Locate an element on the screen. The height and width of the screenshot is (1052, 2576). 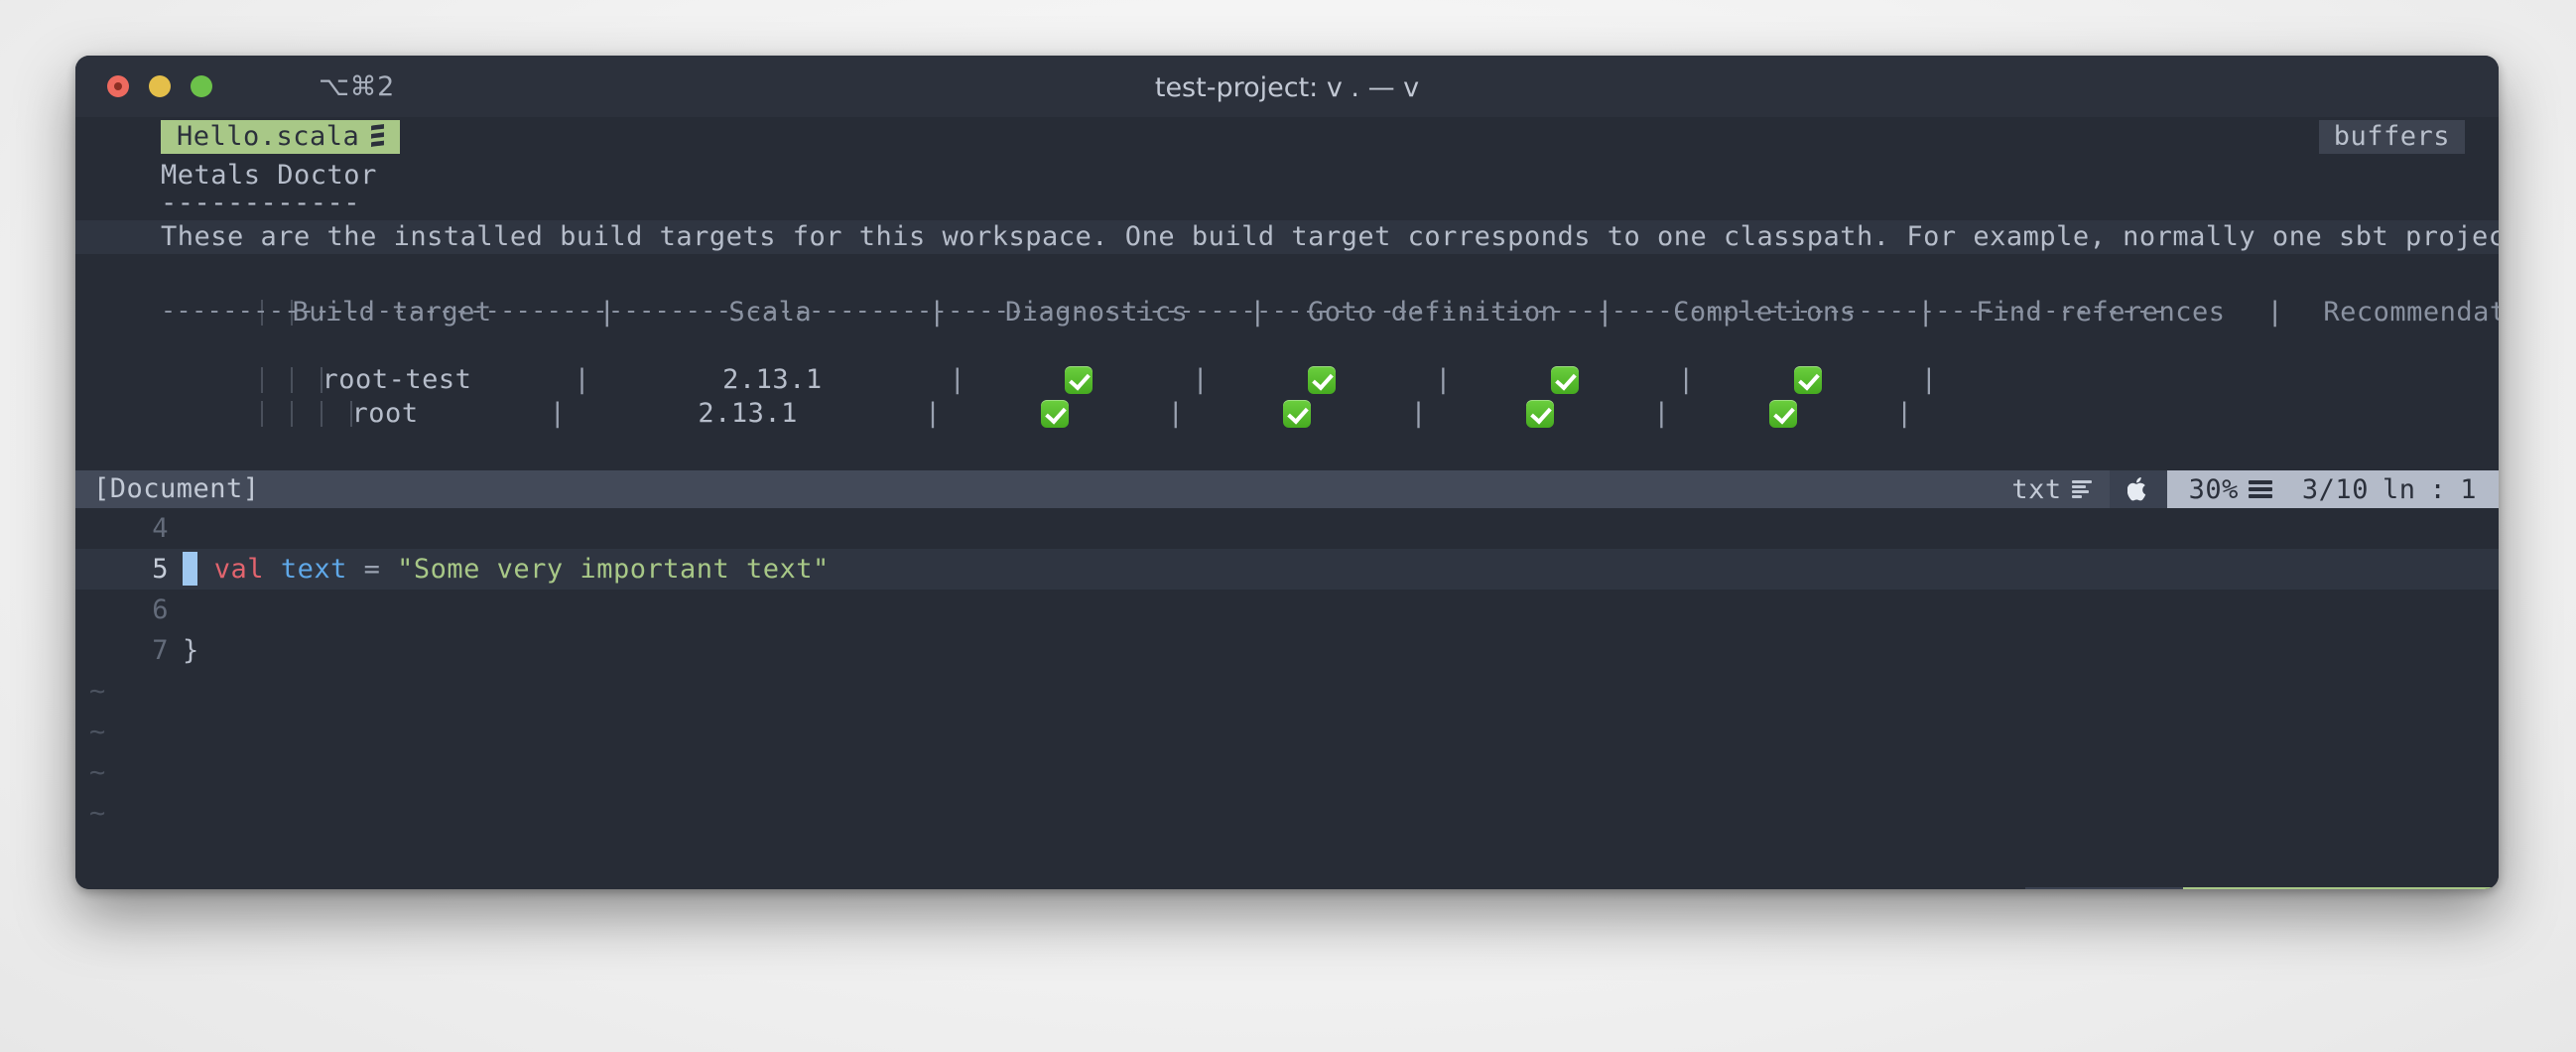
split-percent-label: 30% is located at coordinates (2214, 489).